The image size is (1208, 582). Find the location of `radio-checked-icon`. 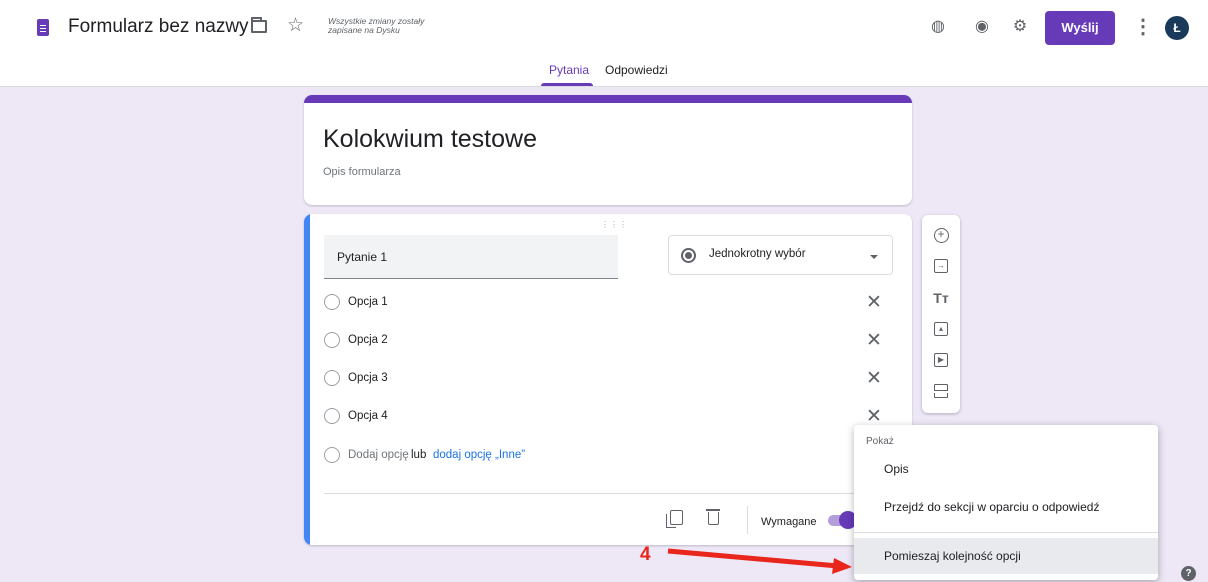

radio-checked-icon is located at coordinates (688, 255).